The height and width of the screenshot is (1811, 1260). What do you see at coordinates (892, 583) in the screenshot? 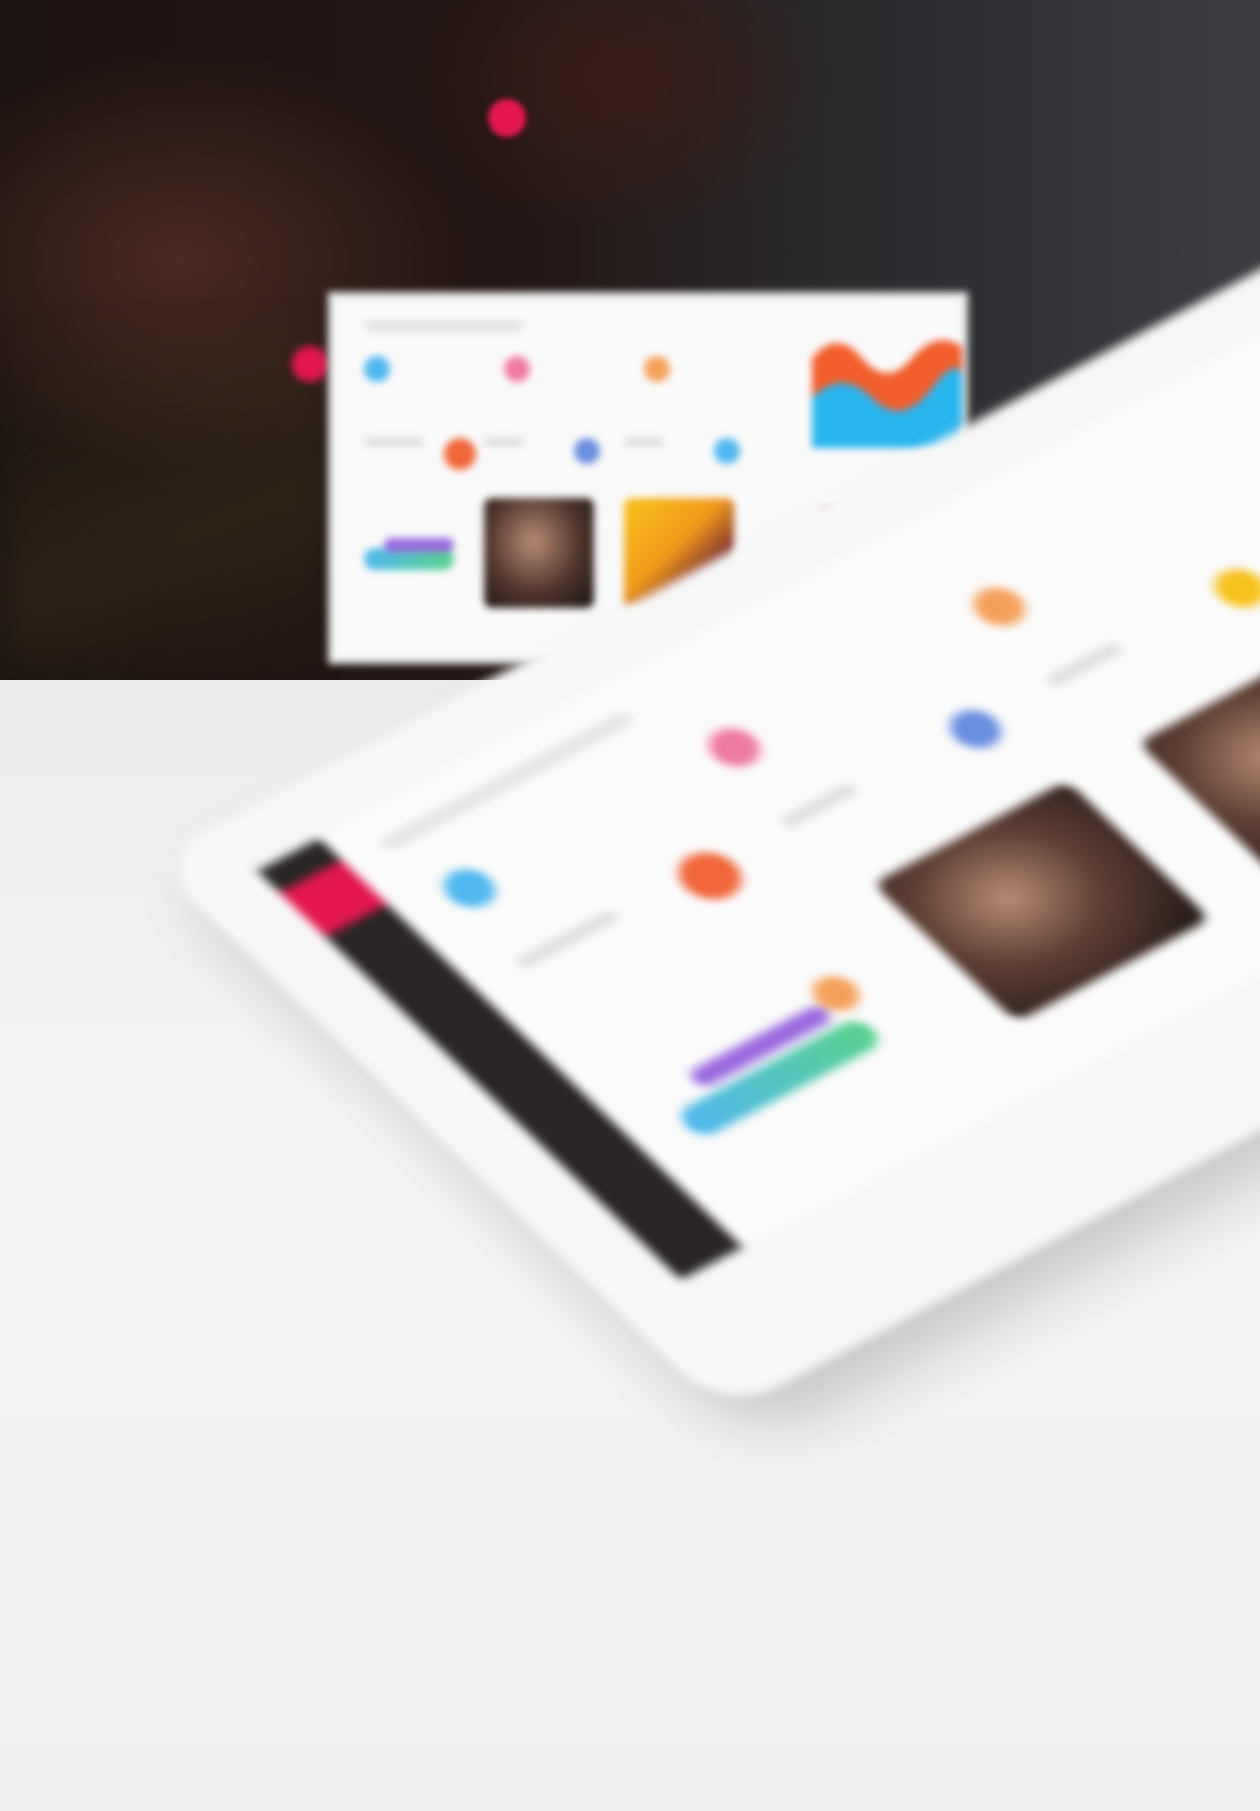
I see `highlight-panel` at bounding box center [892, 583].